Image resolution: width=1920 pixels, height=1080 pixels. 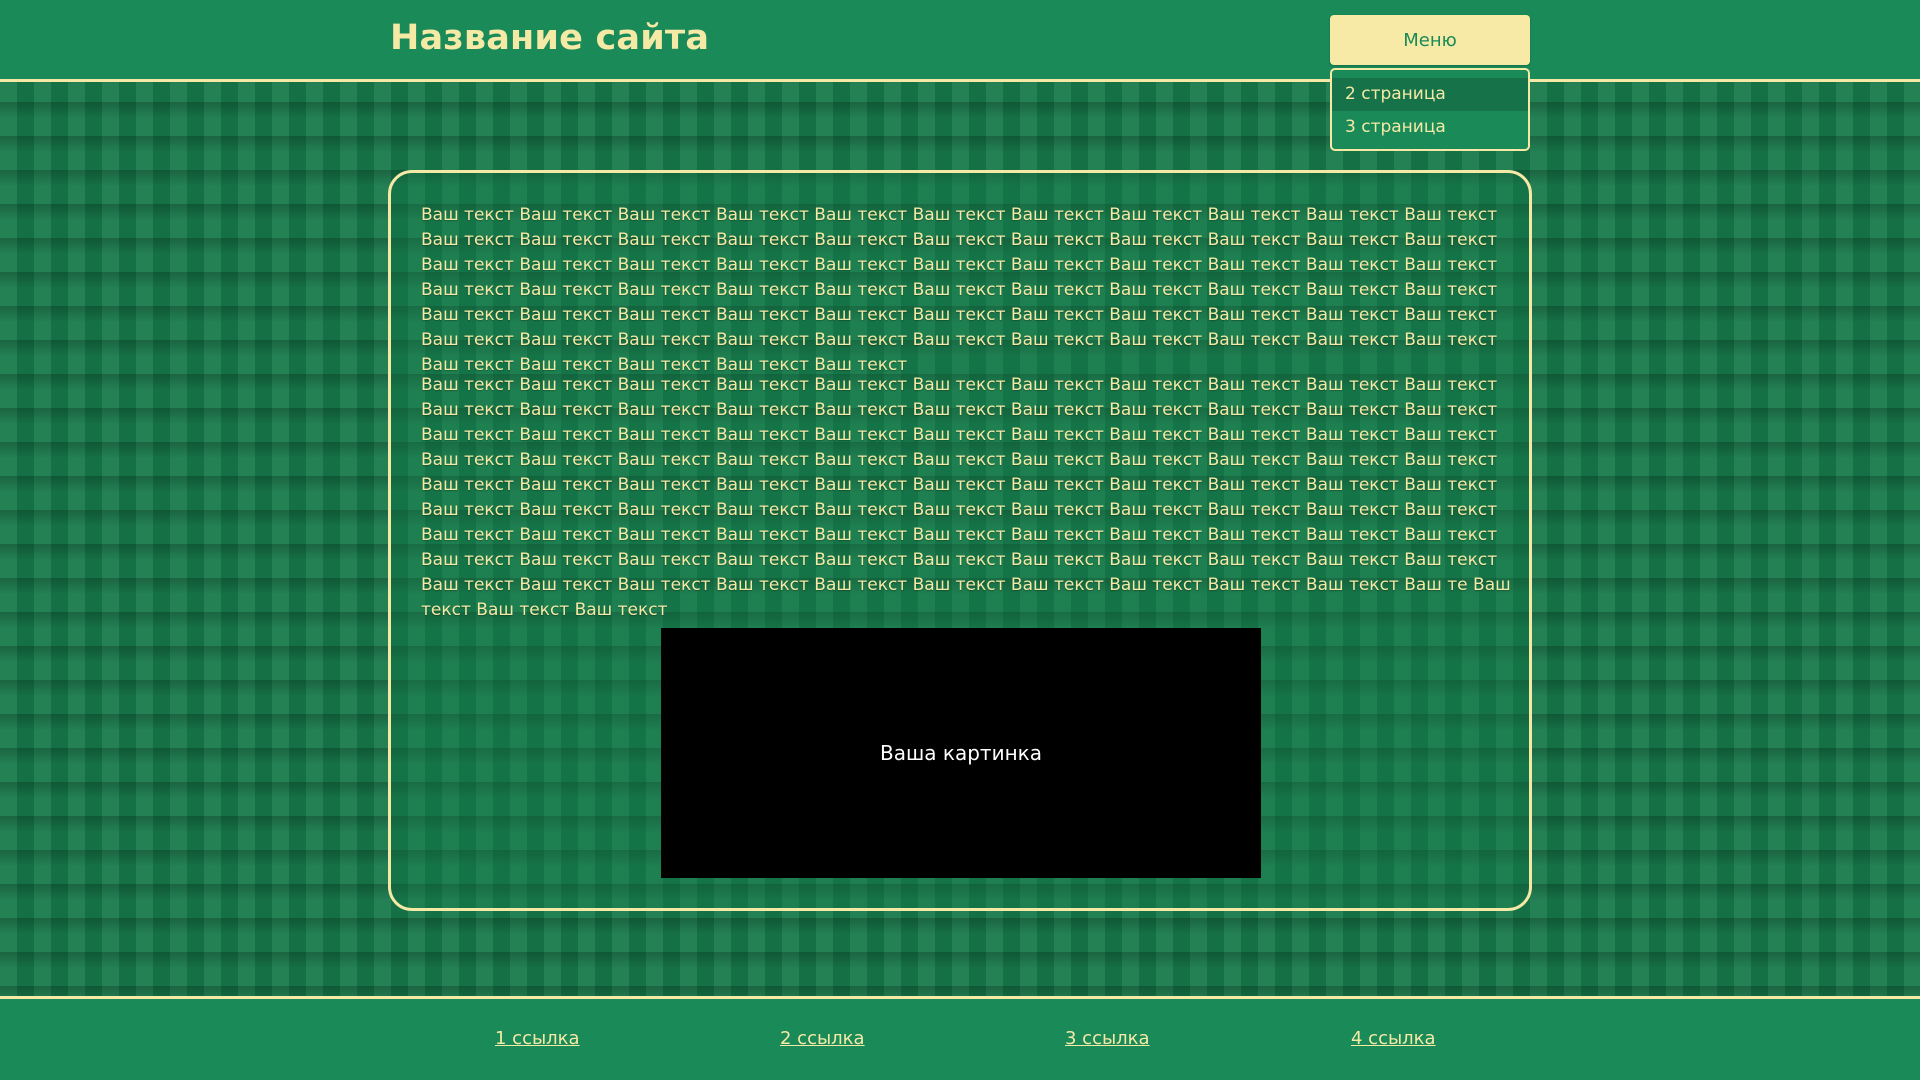 What do you see at coordinates (1430, 40) in the screenshot?
I see `menu-button: Меню` at bounding box center [1430, 40].